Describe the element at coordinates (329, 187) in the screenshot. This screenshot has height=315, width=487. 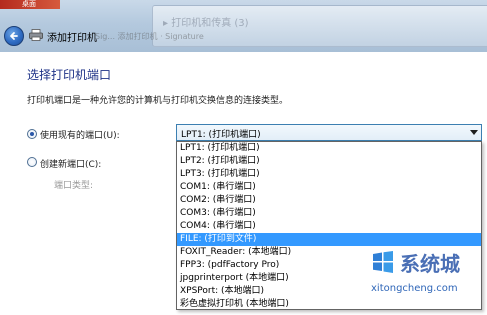
I see `dropdown-item-com1: COM1: (串行端口)` at that location.